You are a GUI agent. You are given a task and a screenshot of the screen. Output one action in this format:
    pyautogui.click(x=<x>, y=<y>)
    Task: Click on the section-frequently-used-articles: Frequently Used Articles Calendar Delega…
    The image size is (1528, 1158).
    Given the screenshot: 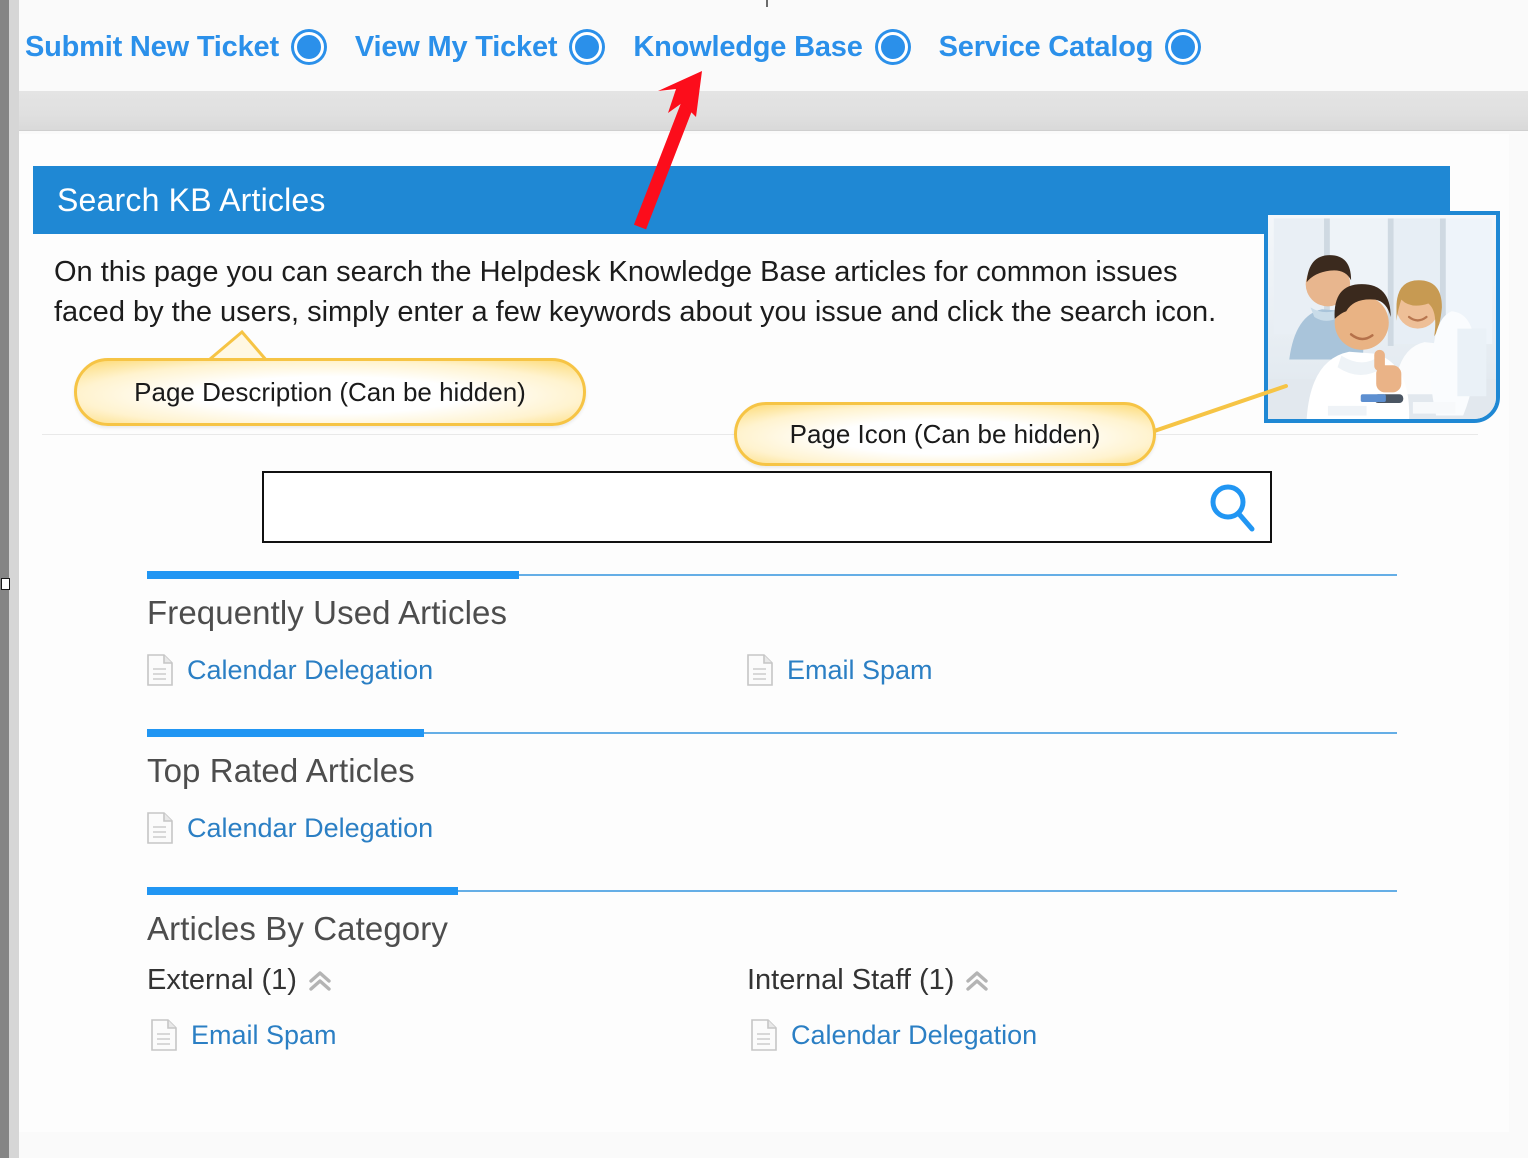 What is the action you would take?
    pyautogui.click(x=744, y=628)
    